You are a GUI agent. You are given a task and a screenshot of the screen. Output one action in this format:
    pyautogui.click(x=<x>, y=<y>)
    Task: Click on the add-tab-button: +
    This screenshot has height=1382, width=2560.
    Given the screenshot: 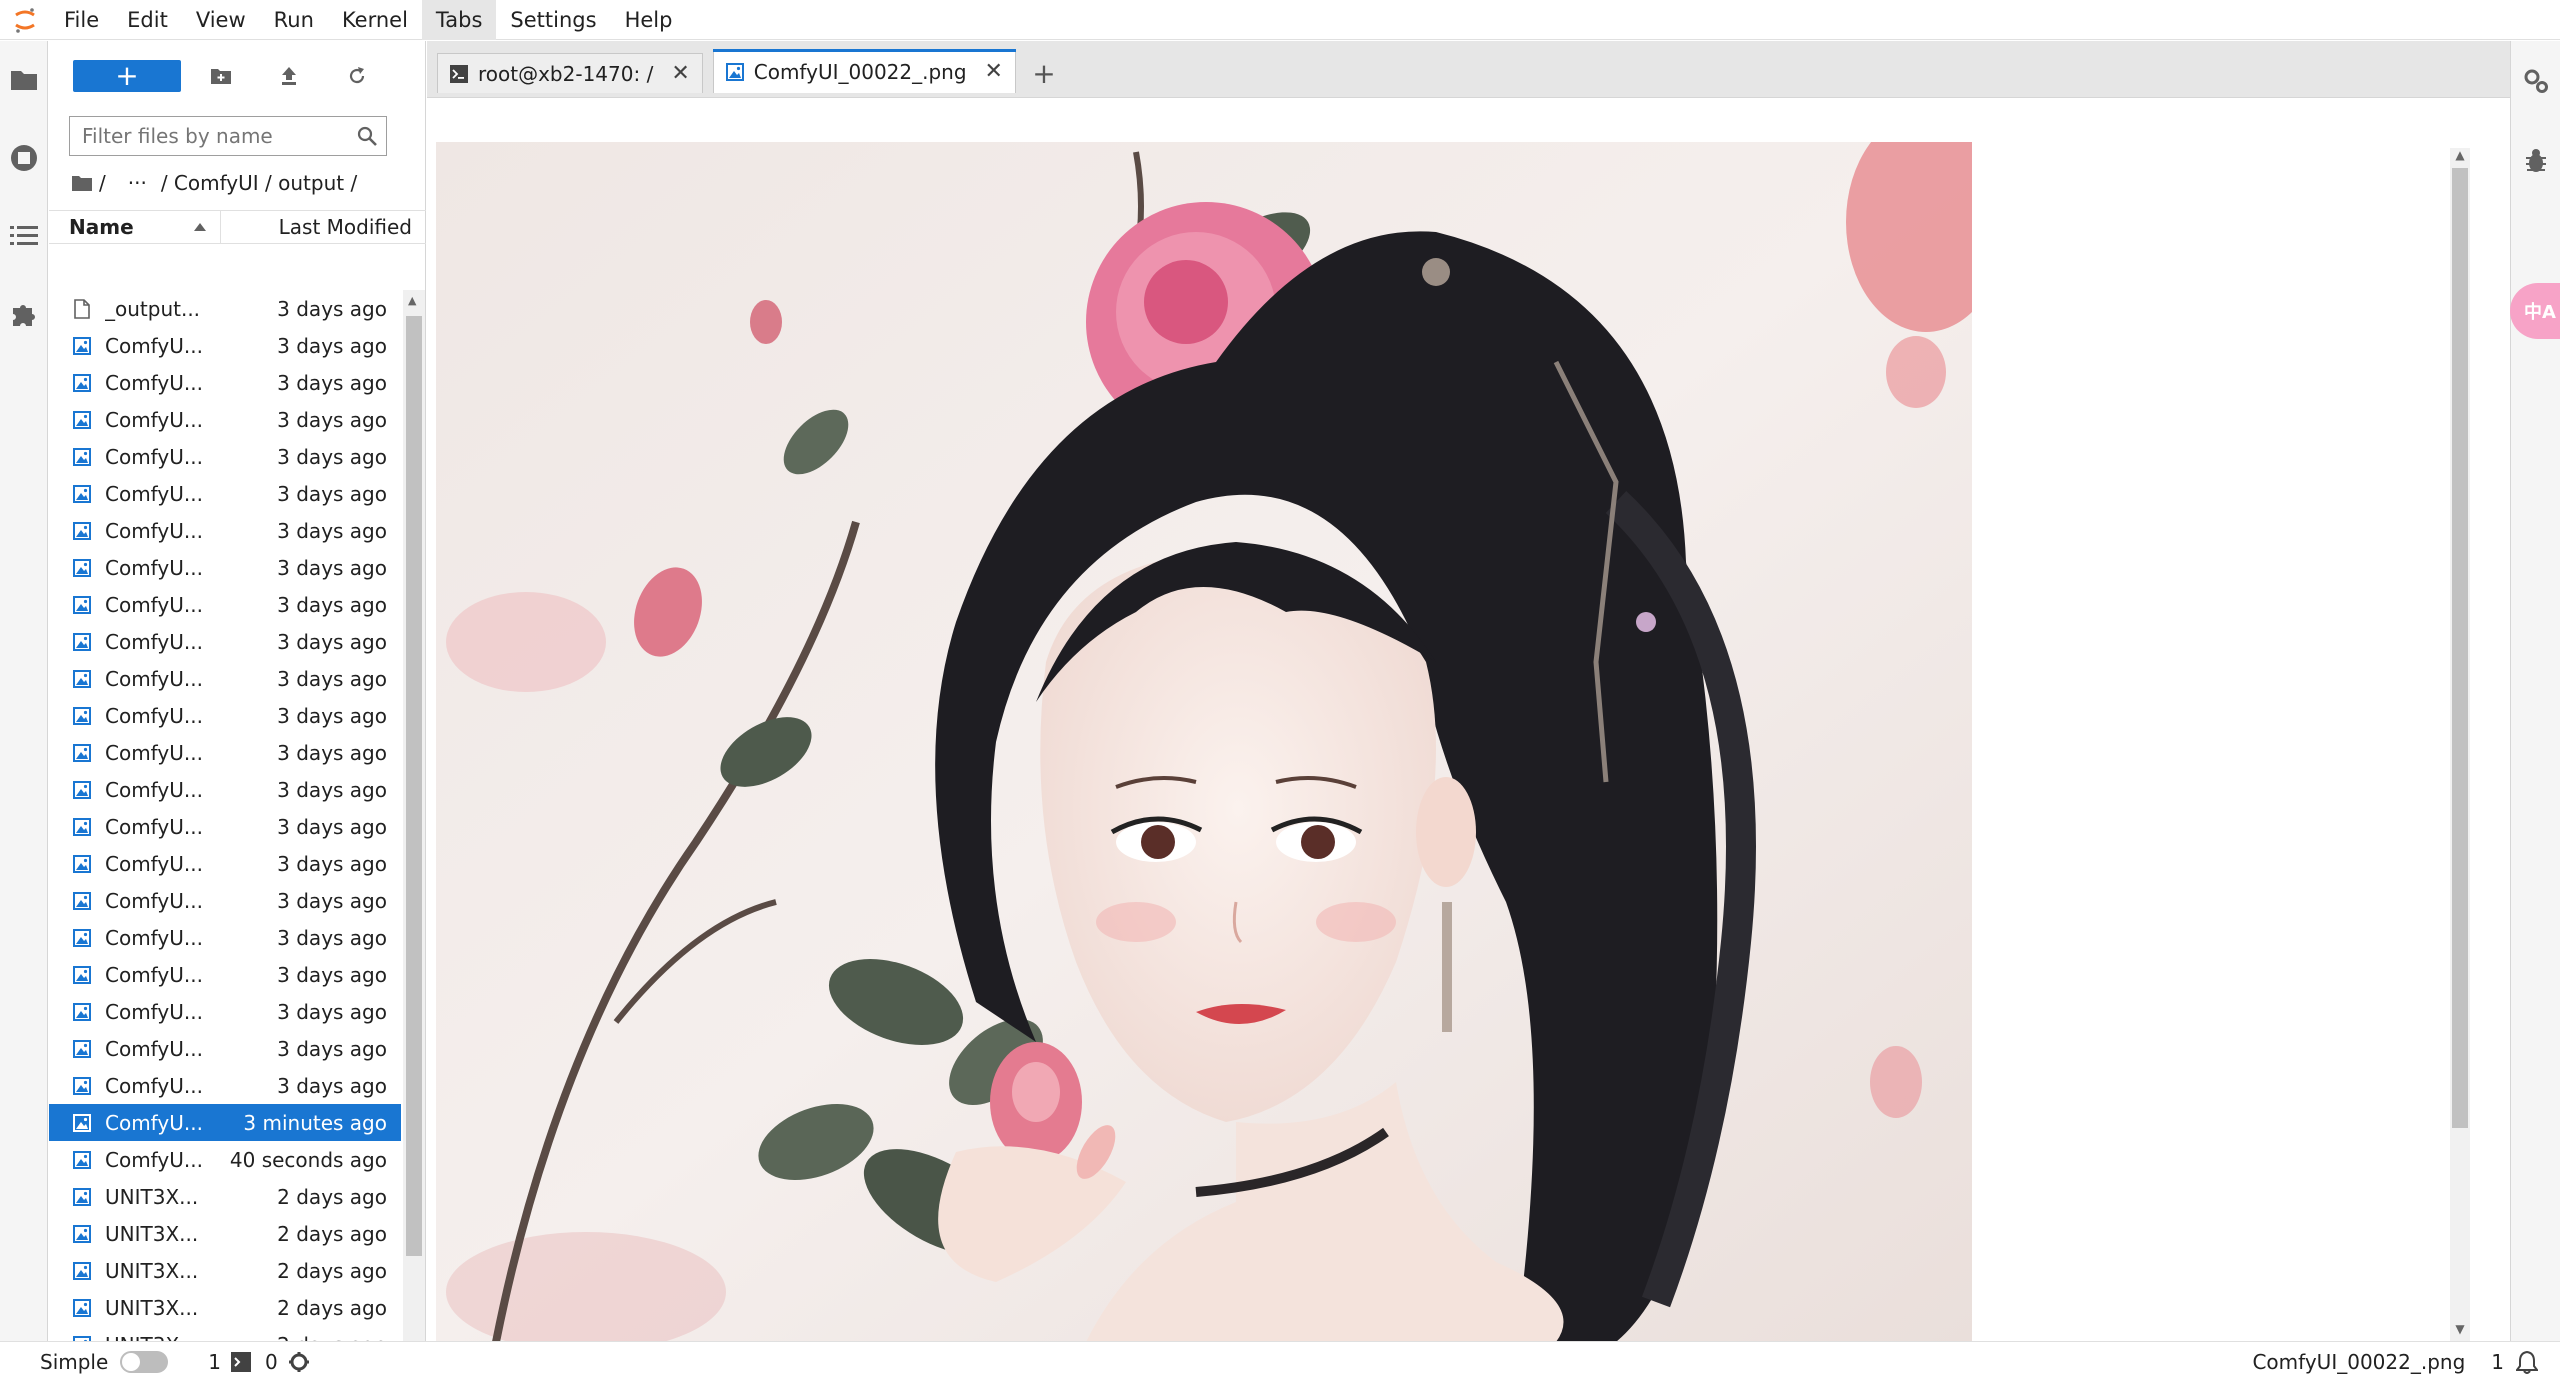 What is the action you would take?
    pyautogui.click(x=1044, y=73)
    